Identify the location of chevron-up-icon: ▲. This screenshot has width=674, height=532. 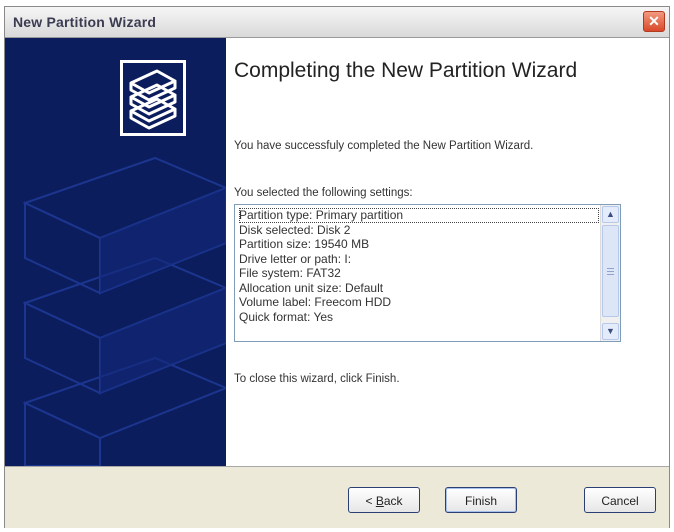
(610, 214).